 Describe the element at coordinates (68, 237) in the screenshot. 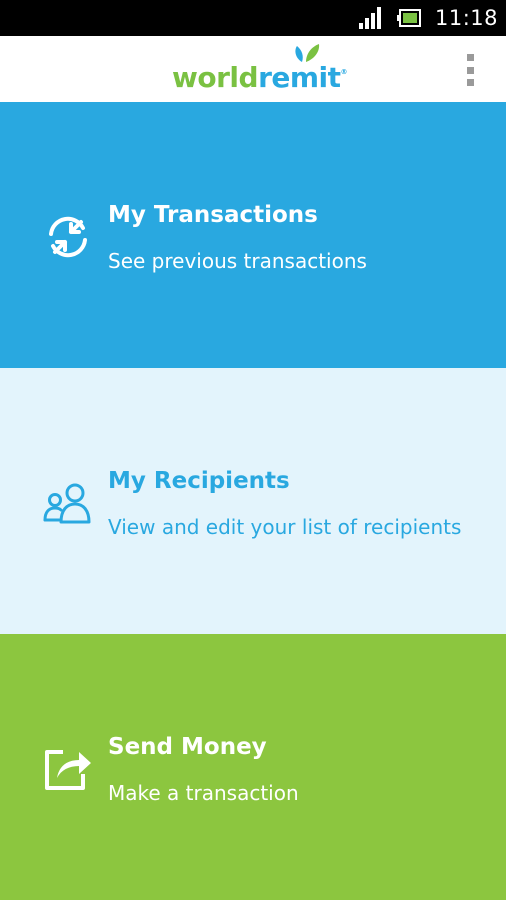

I see `transactions-icon` at that location.